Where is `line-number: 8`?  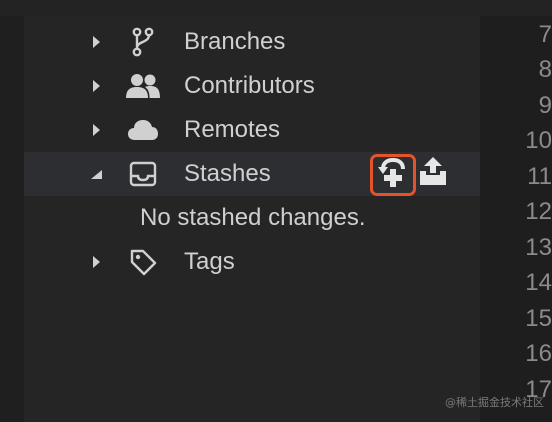 line-number: 8 is located at coordinates (545, 69).